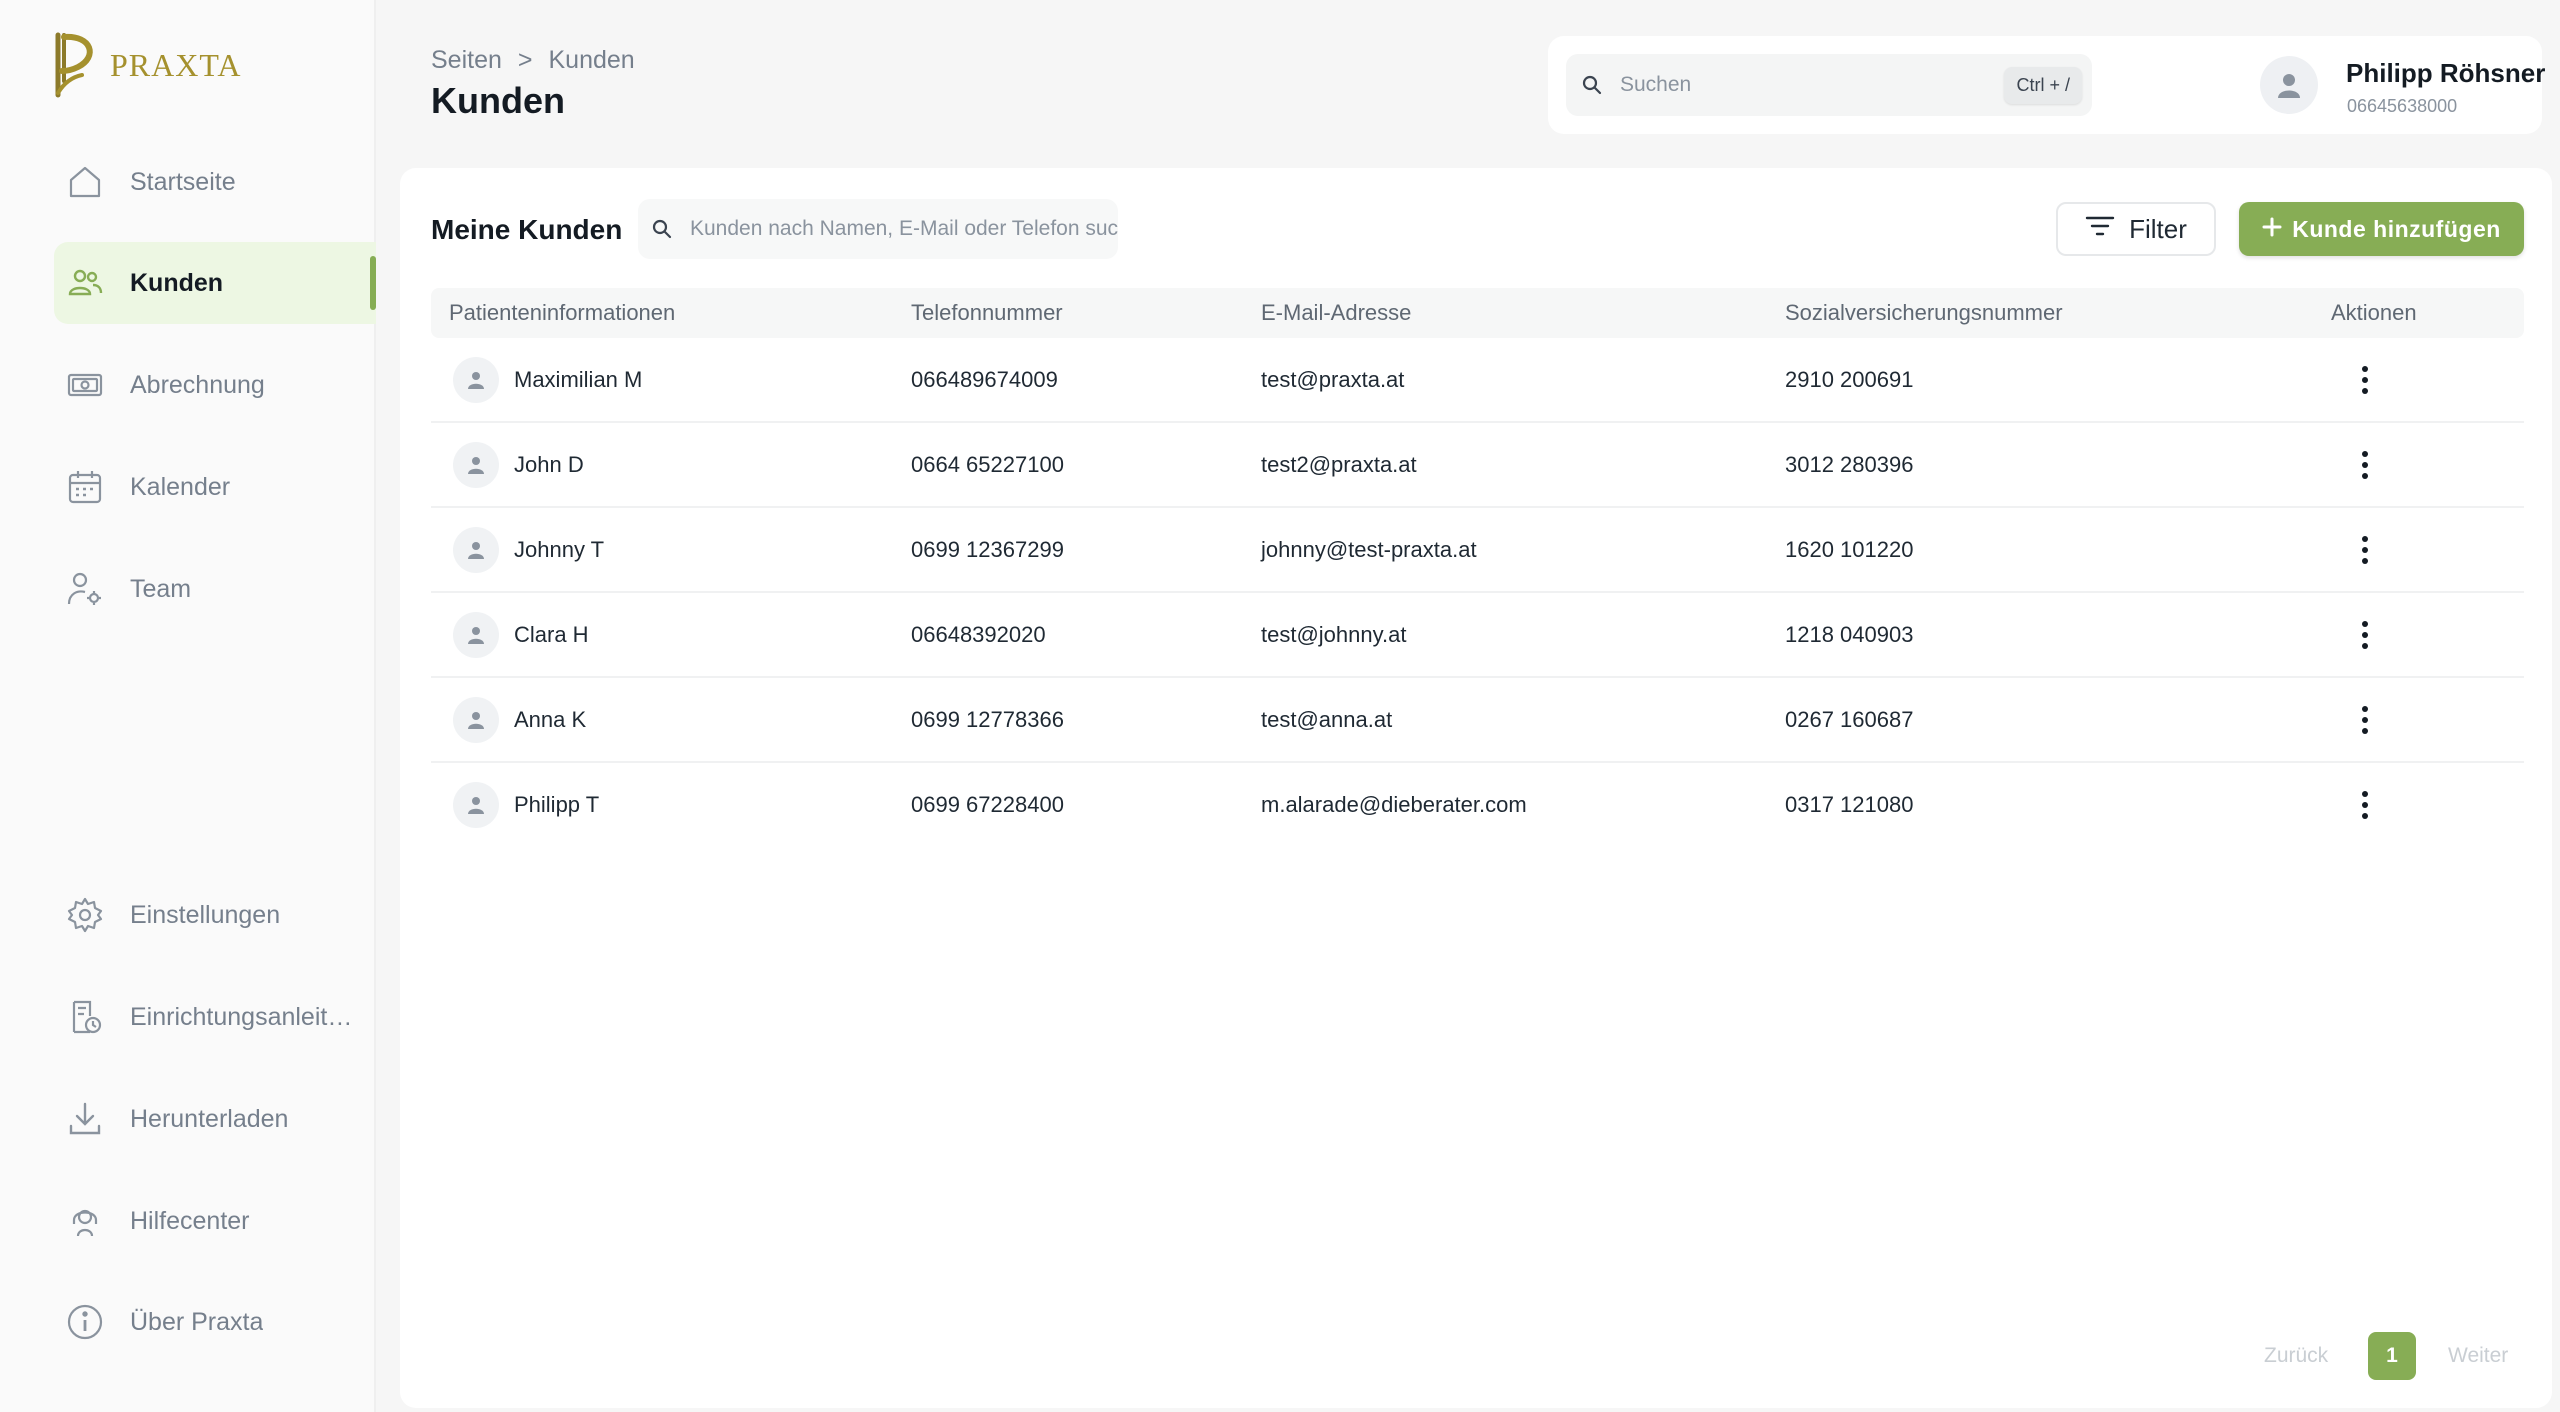  I want to click on customer-search-field, so click(878, 229).